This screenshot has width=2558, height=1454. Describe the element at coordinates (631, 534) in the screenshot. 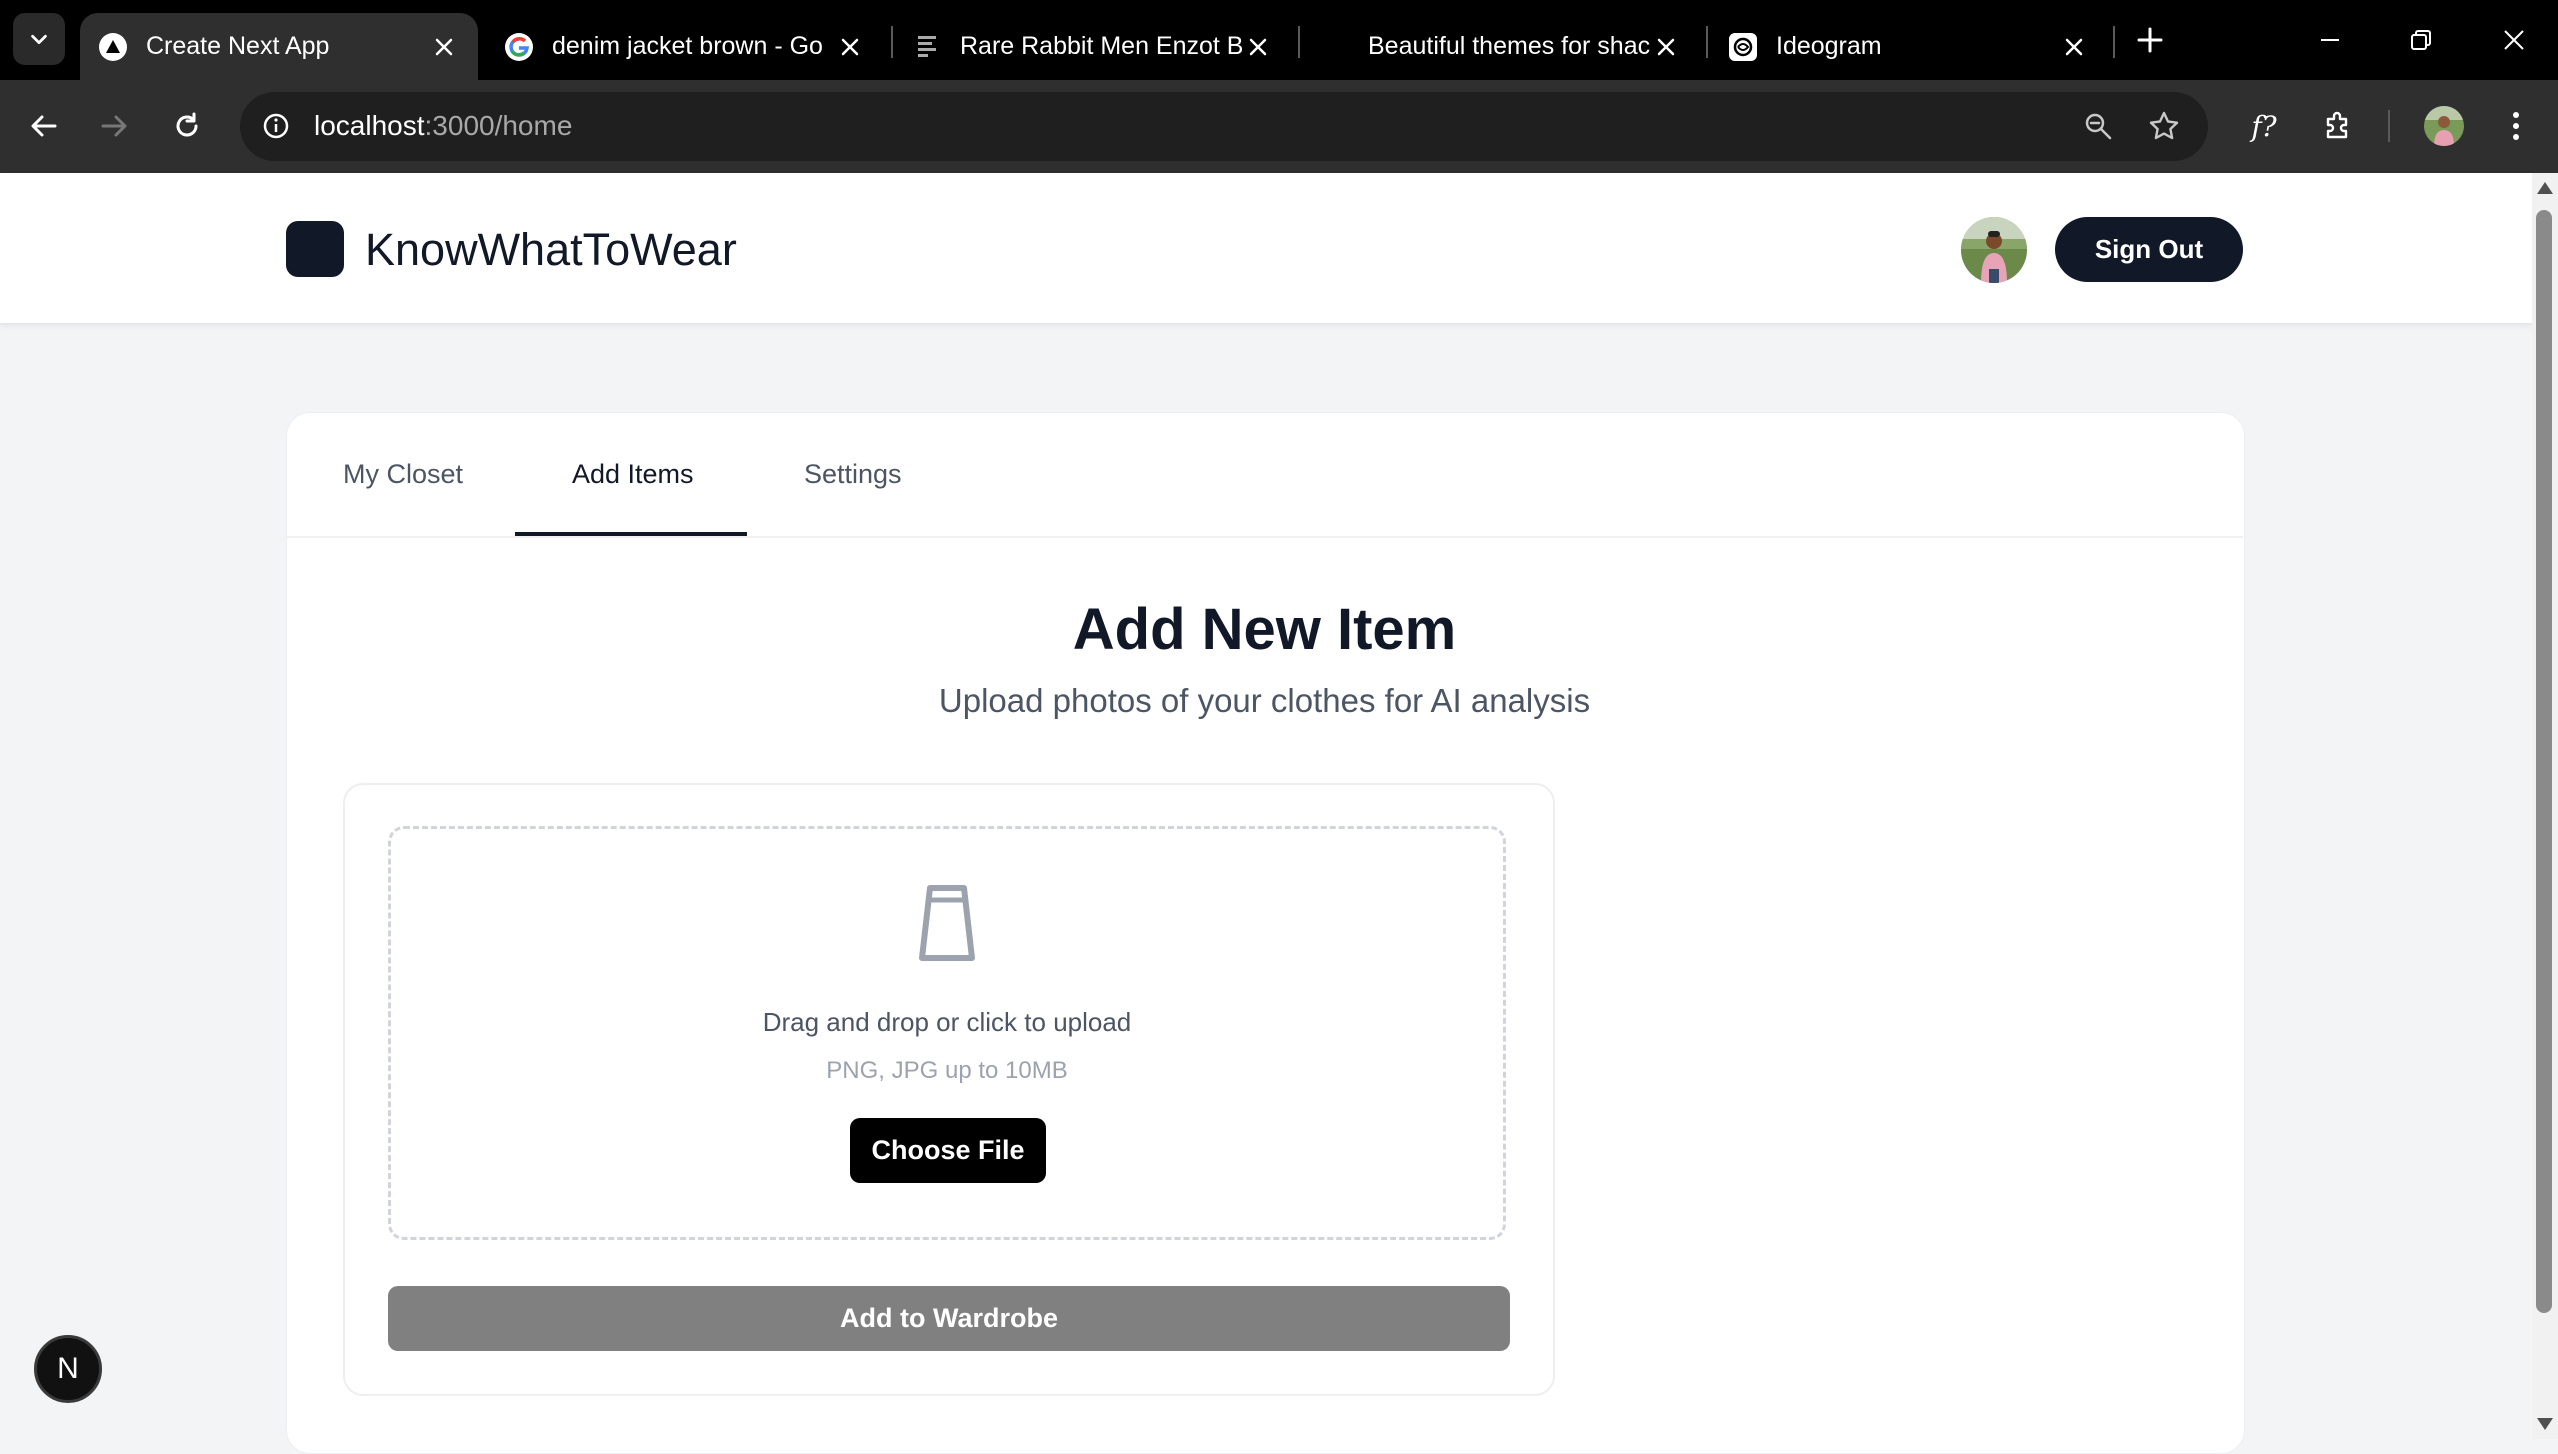

I see `active-tab-indicator` at that location.